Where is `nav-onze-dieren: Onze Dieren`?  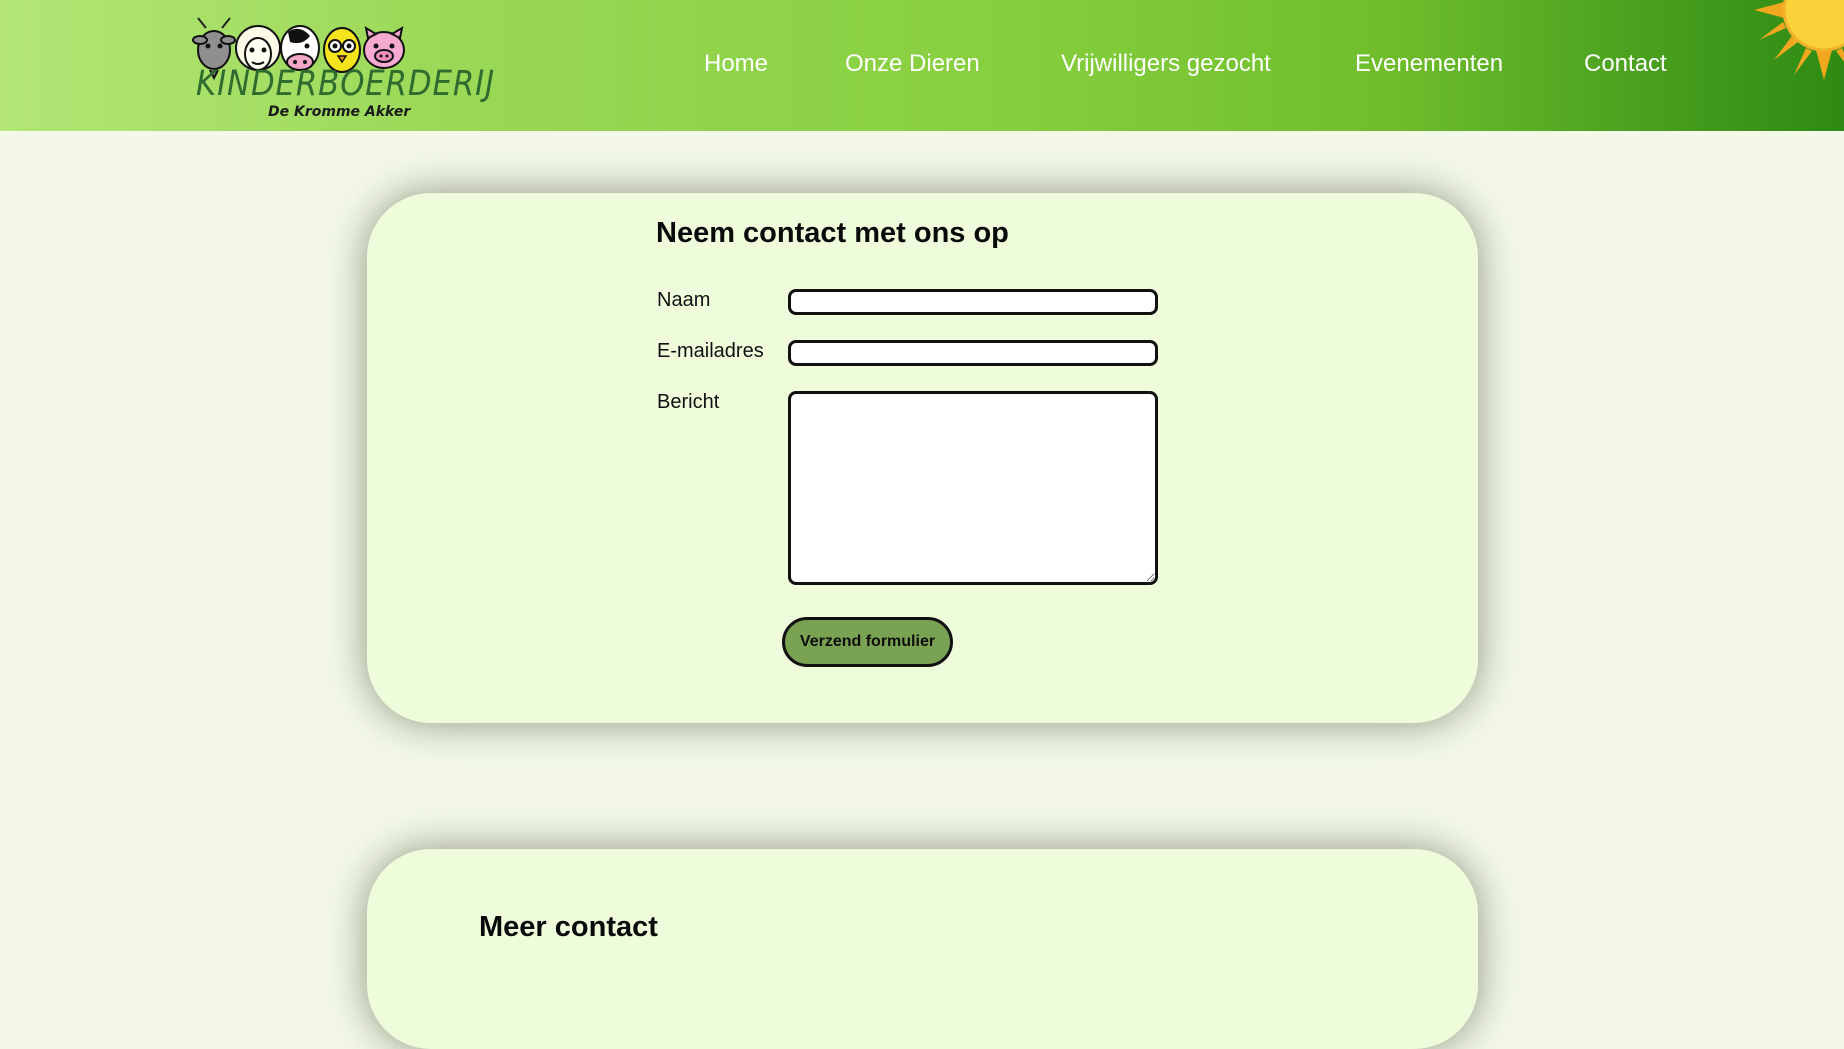 nav-onze-dieren: Onze Dieren is located at coordinates (912, 64).